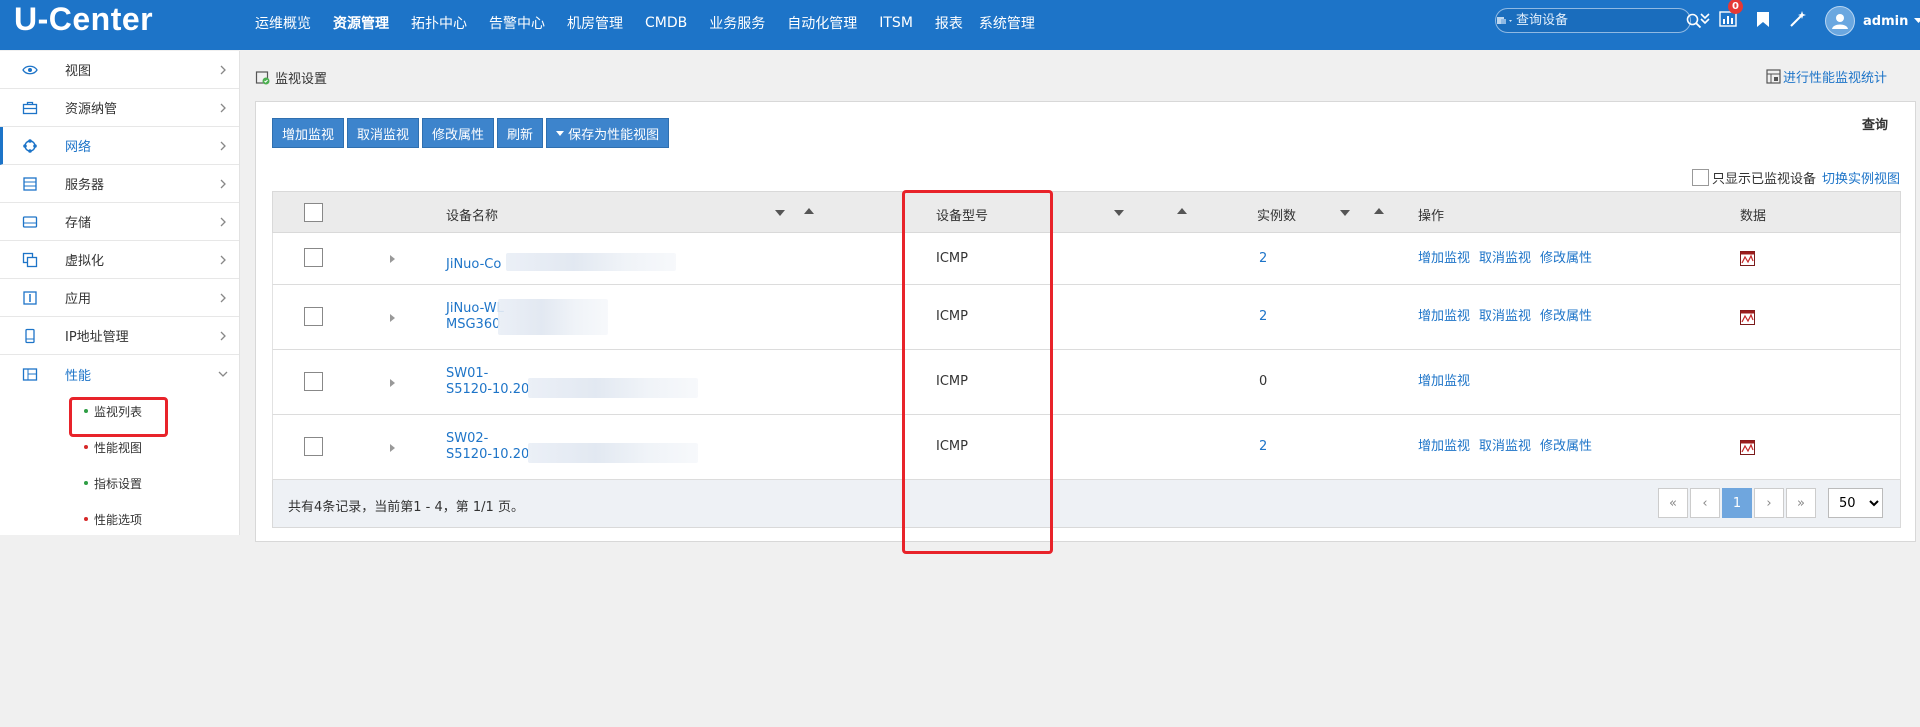 This screenshot has width=1920, height=727. I want to click on sidebar-item-resource-onboarding: 资源纳管, so click(119, 108).